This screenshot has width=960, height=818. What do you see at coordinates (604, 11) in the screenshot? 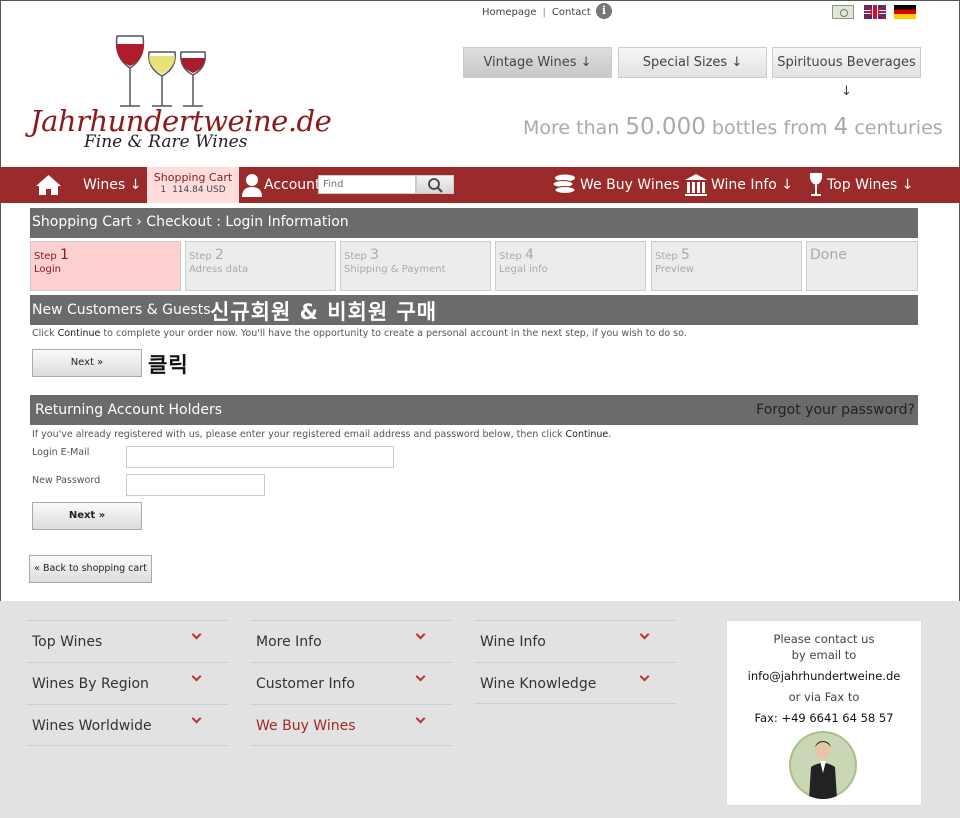
I see `info-icon: i` at bounding box center [604, 11].